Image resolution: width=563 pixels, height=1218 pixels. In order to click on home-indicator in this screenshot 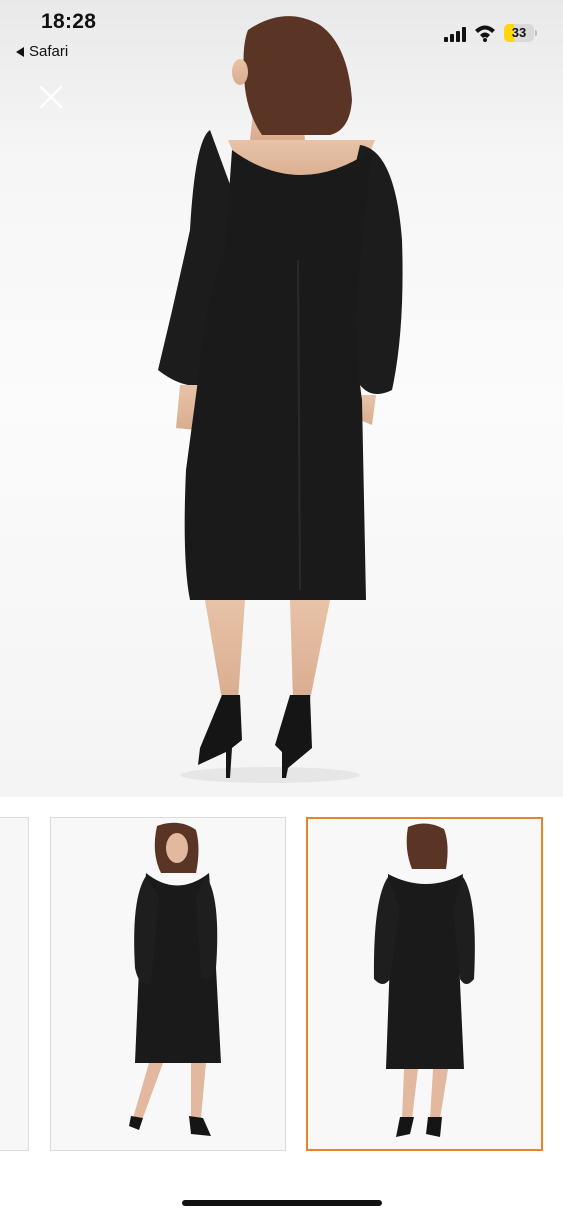, I will do `click(282, 1203)`.